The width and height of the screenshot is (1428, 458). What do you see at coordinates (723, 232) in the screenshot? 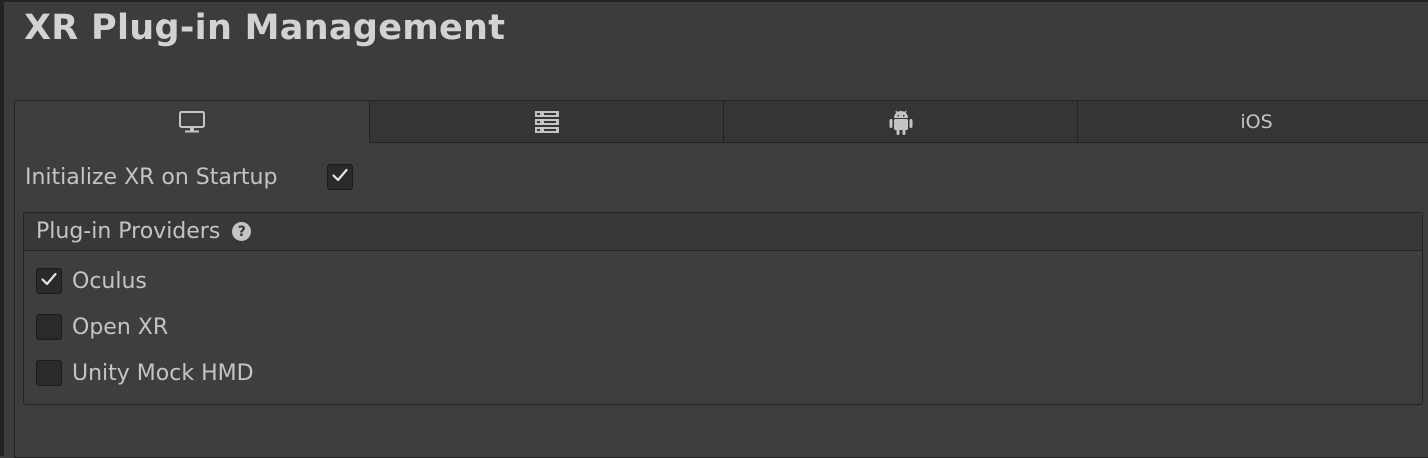
I see `plugin-providers-header: Plug-in Providers ?` at bounding box center [723, 232].